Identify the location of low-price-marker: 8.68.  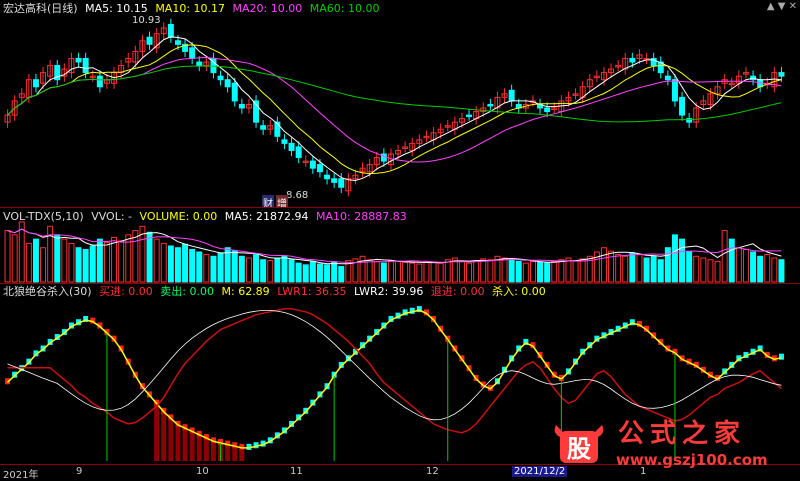
(297, 195).